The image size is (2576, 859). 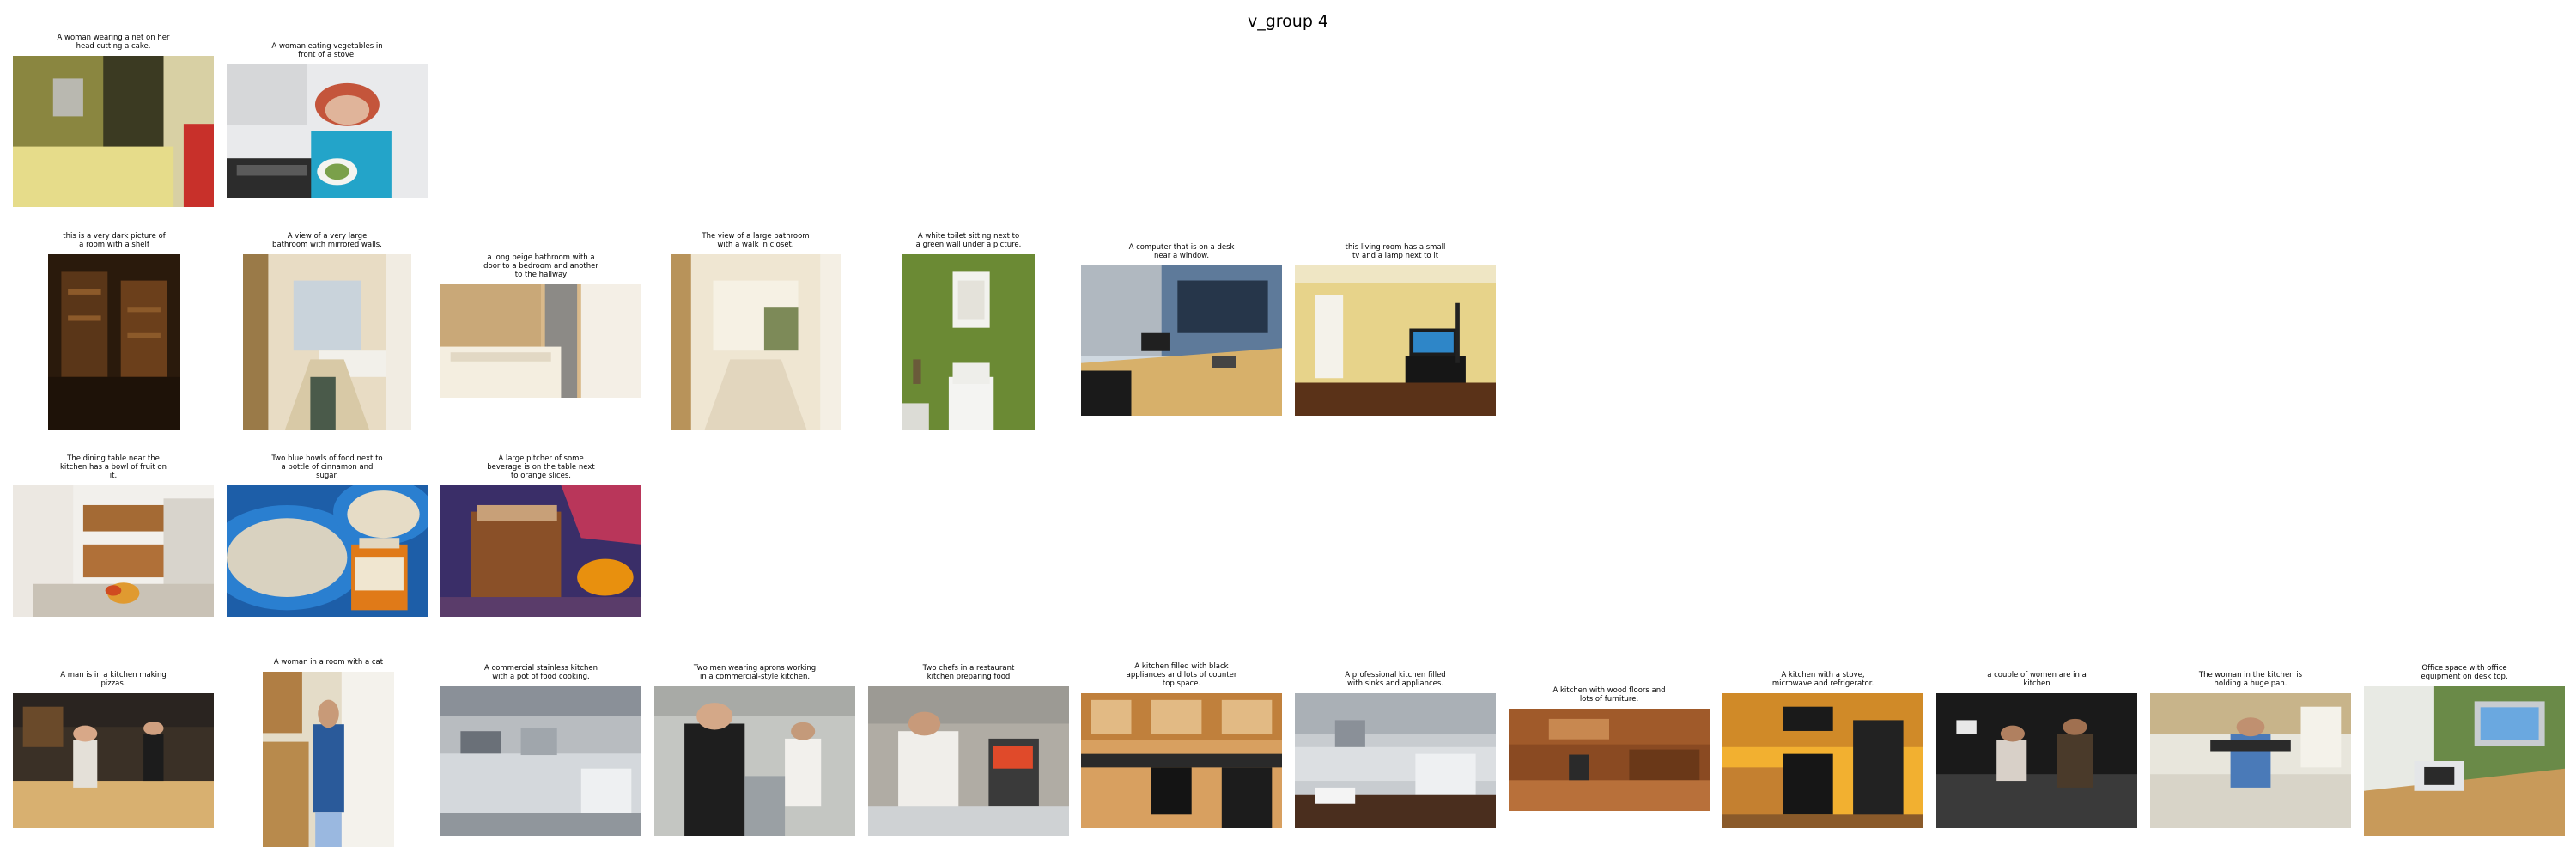 What do you see at coordinates (1288, 22) in the screenshot?
I see `page-title: v_group 4` at bounding box center [1288, 22].